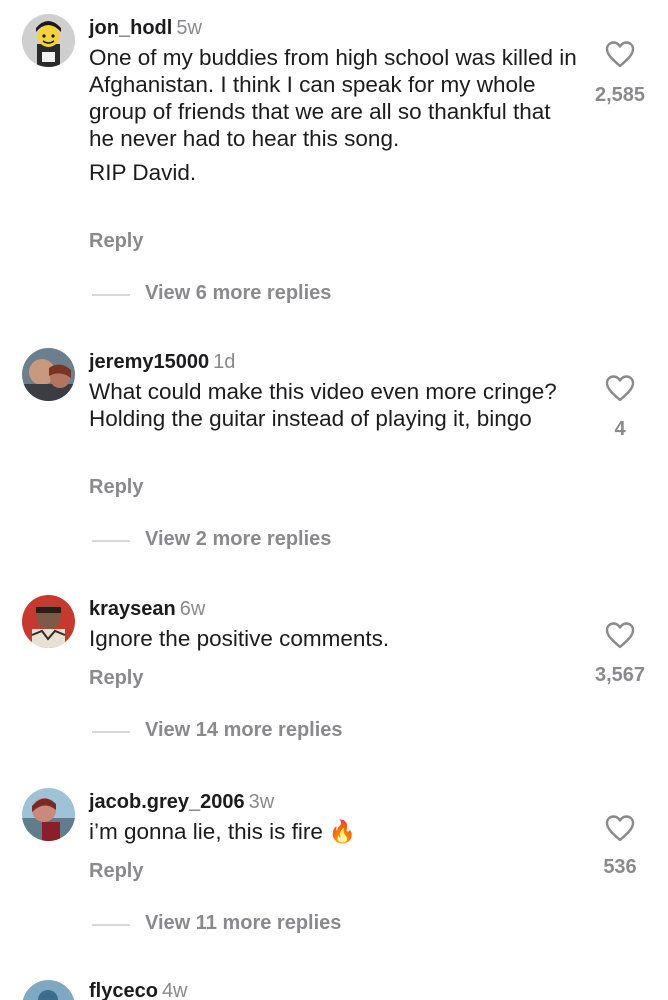 The width and height of the screenshot is (668, 1000). I want to click on comment-header: flyceco 4w, so click(138, 990).